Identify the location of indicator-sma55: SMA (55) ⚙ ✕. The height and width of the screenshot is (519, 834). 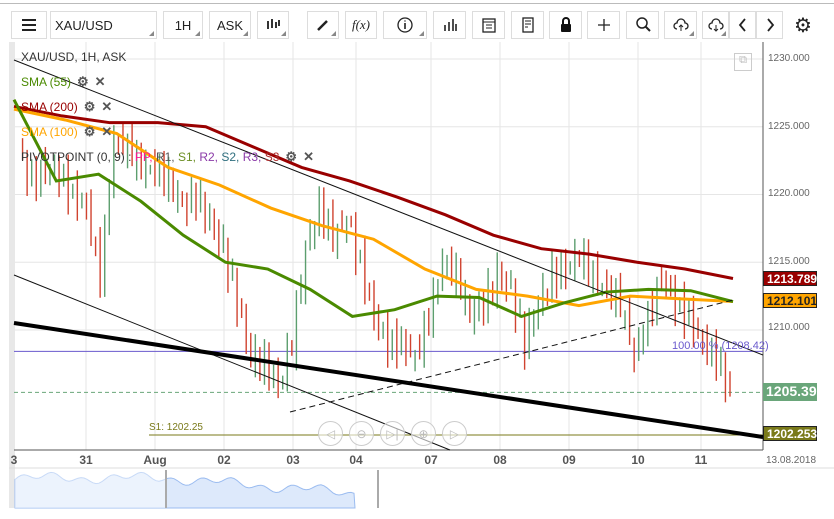
(63, 82).